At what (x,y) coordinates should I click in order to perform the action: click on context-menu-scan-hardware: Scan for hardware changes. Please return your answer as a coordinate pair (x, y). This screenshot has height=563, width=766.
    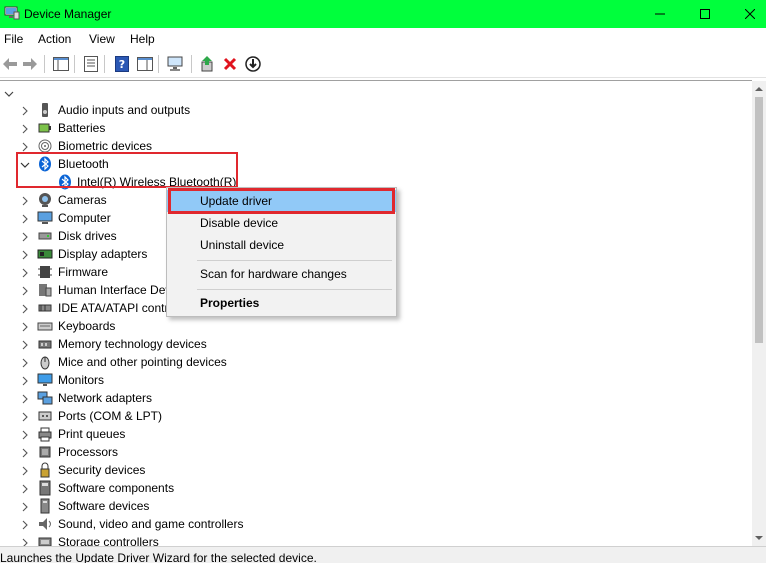
    Looking at the image, I should click on (281, 274).